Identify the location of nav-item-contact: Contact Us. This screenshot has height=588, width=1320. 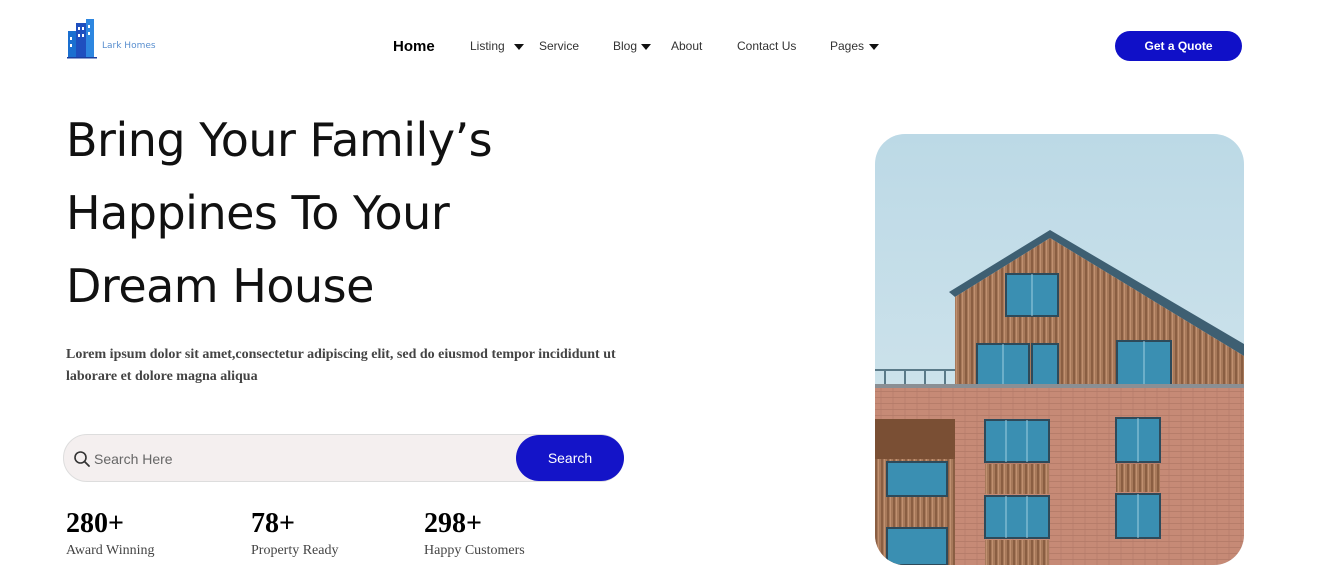
(766, 46).